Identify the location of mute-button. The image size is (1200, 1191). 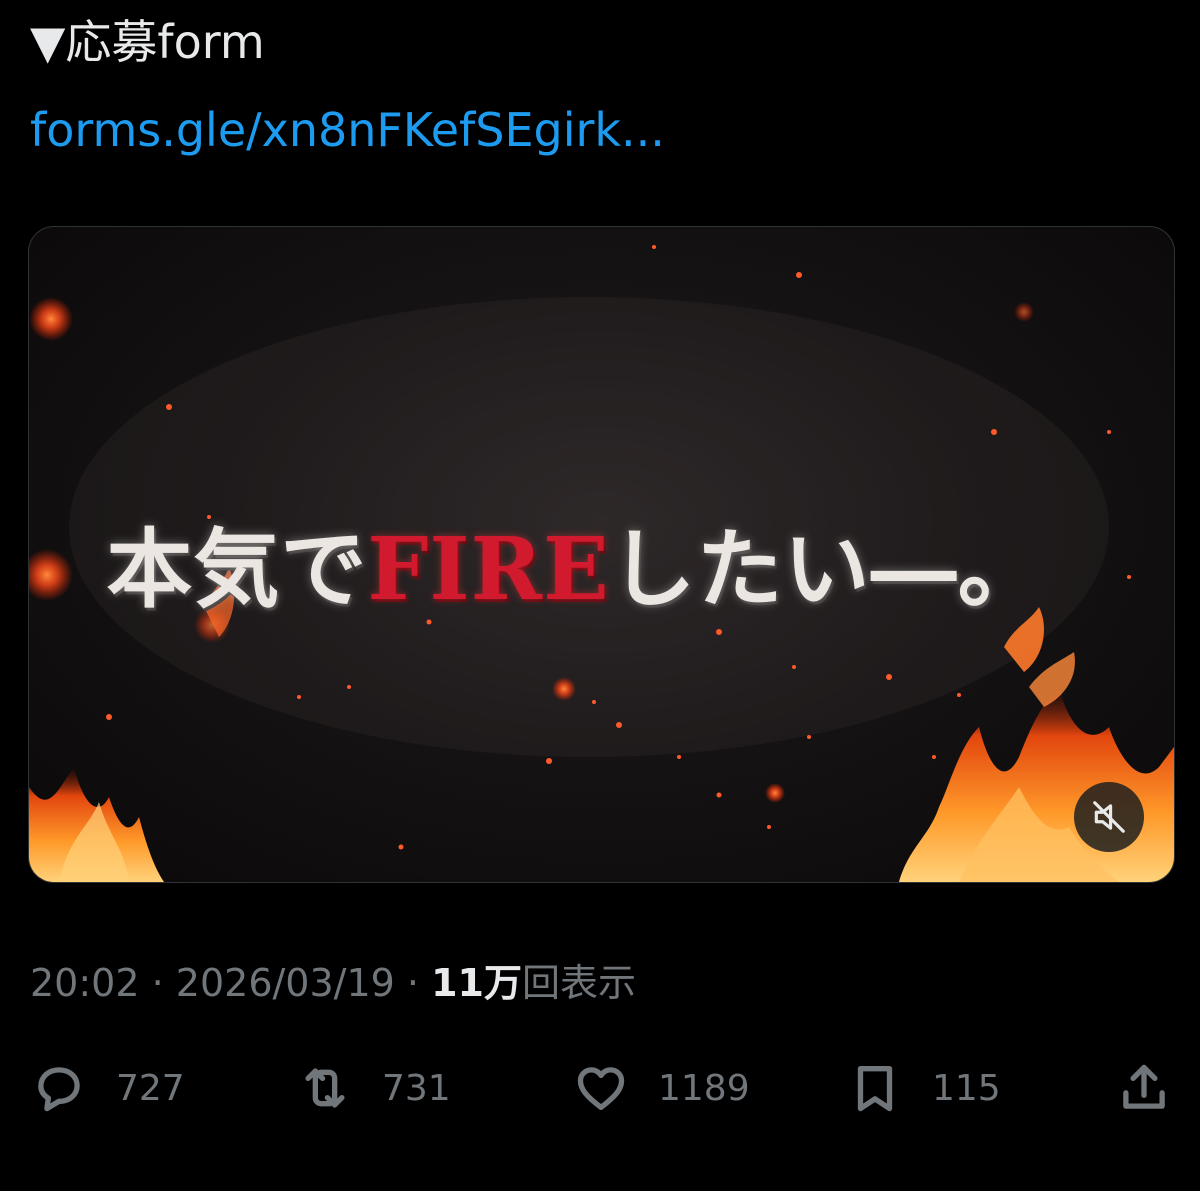
(1109, 817).